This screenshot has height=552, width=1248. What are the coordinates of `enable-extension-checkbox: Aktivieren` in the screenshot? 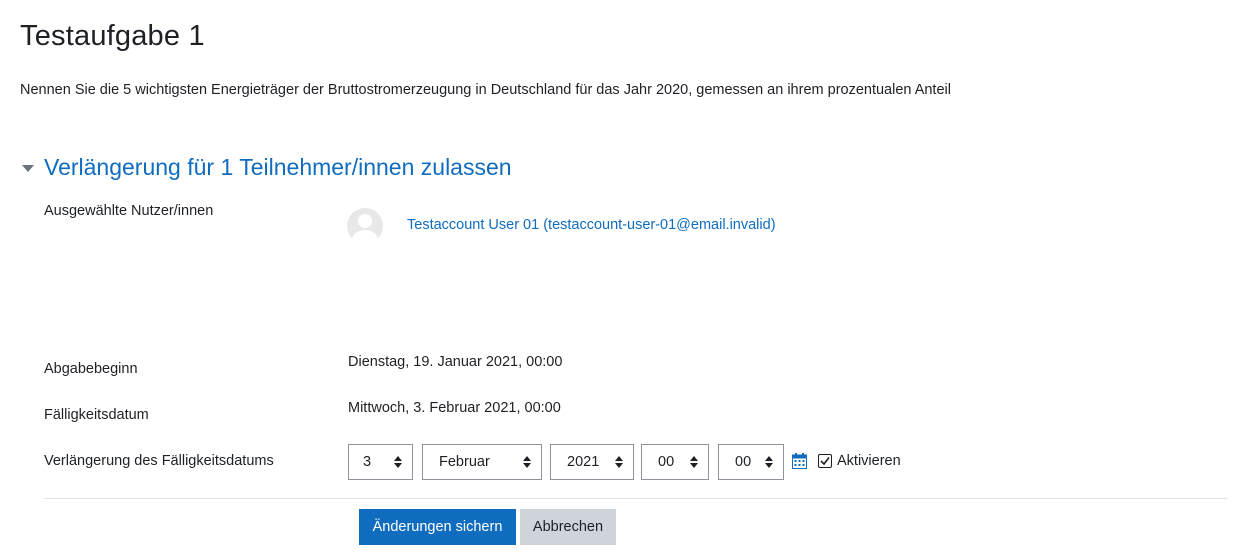 It's located at (859, 461).